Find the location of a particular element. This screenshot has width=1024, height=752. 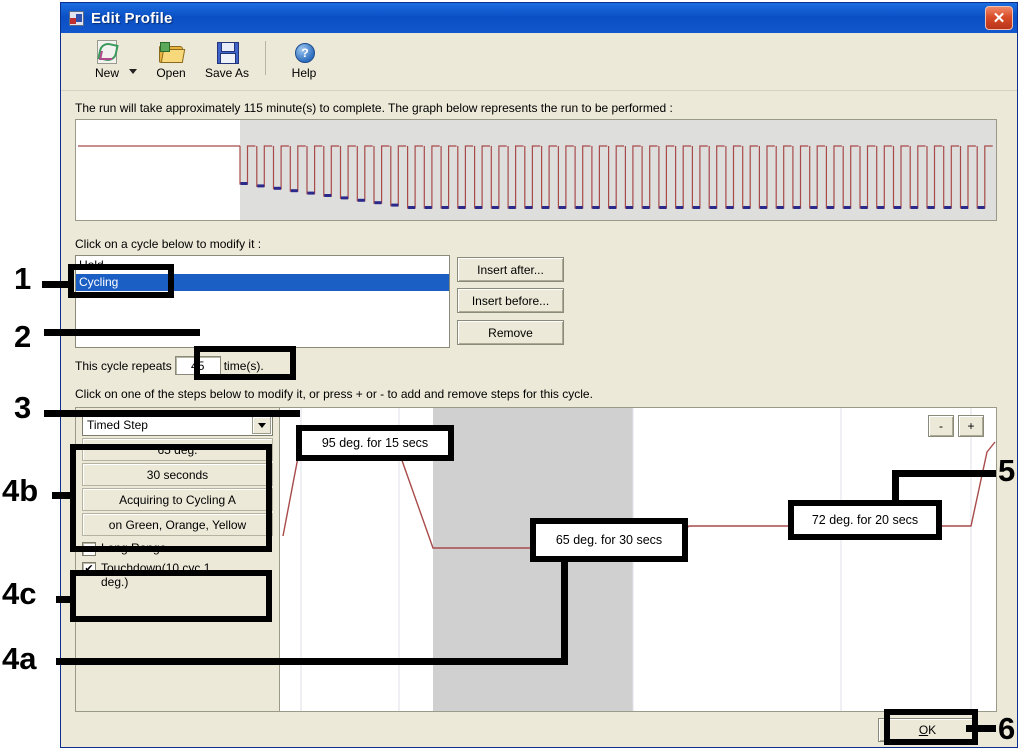

run-graph is located at coordinates (536, 170).